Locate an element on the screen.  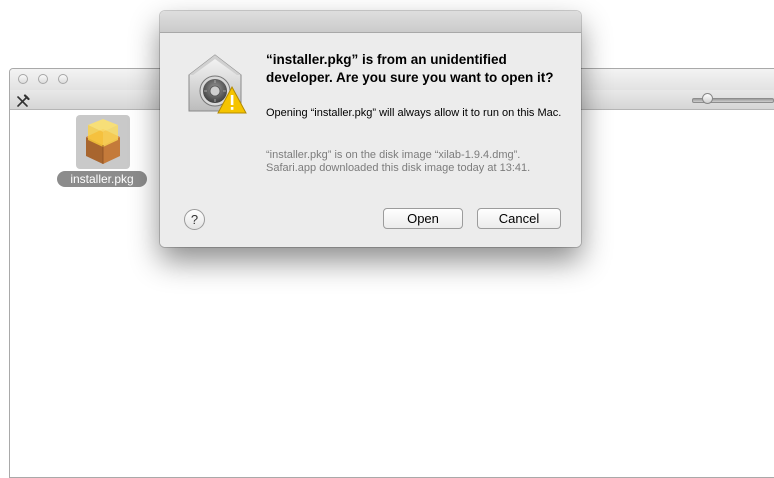
cancel-button: Cancel is located at coordinates (519, 218).